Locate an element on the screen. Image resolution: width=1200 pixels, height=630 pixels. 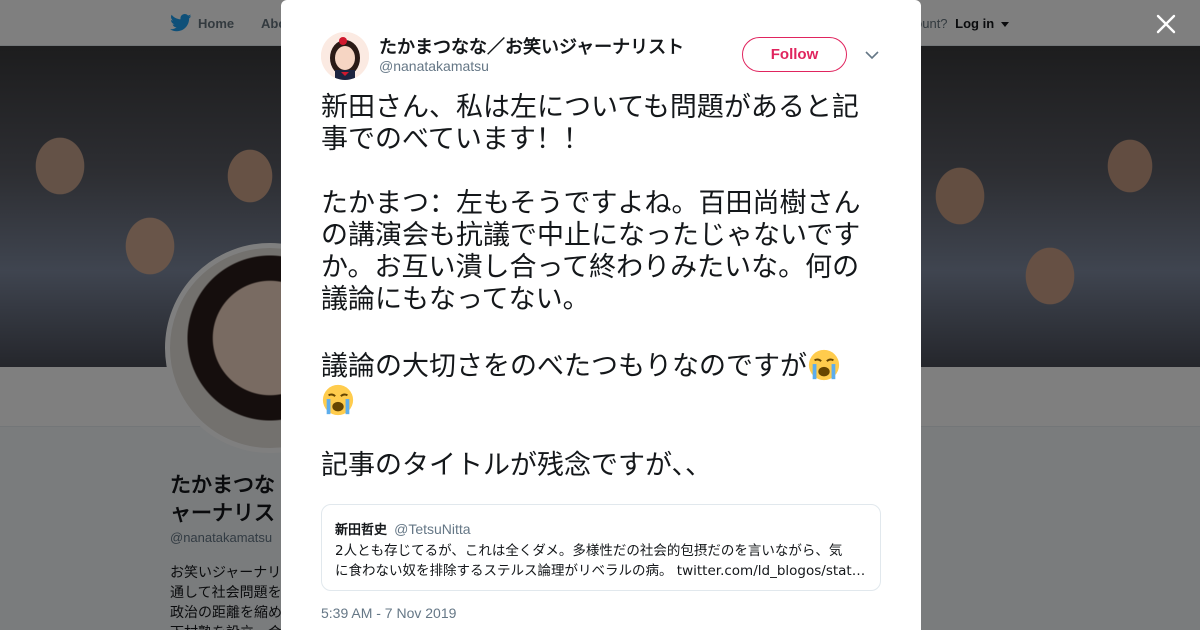
more-options-button is located at coordinates (872, 55).